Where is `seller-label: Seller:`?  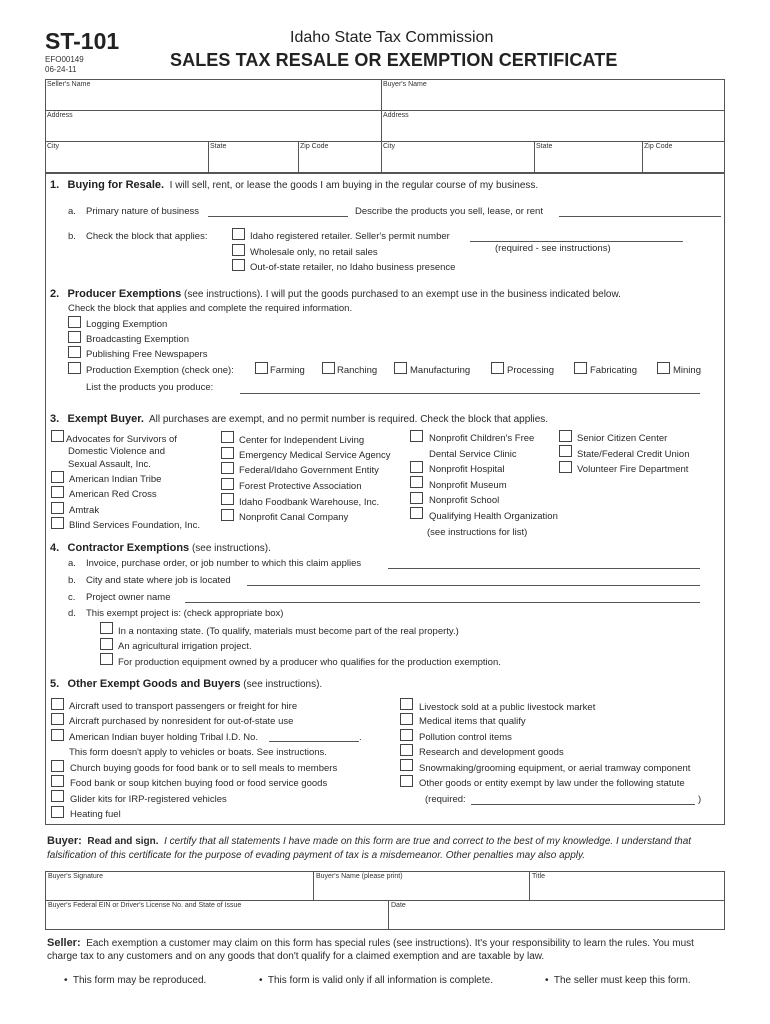 seller-label: Seller: is located at coordinates (64, 943).